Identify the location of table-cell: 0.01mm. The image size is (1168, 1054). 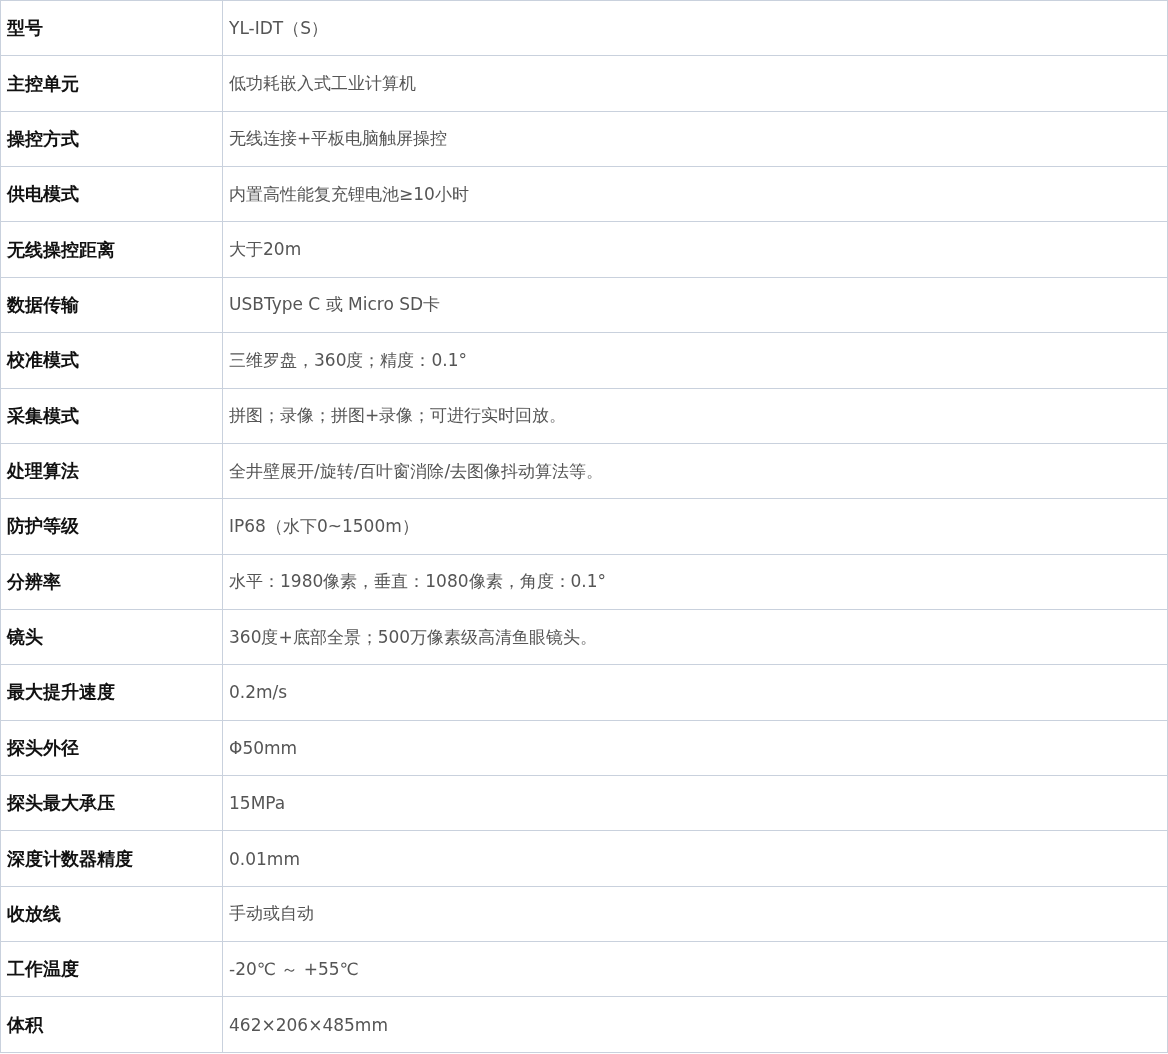
(695, 858).